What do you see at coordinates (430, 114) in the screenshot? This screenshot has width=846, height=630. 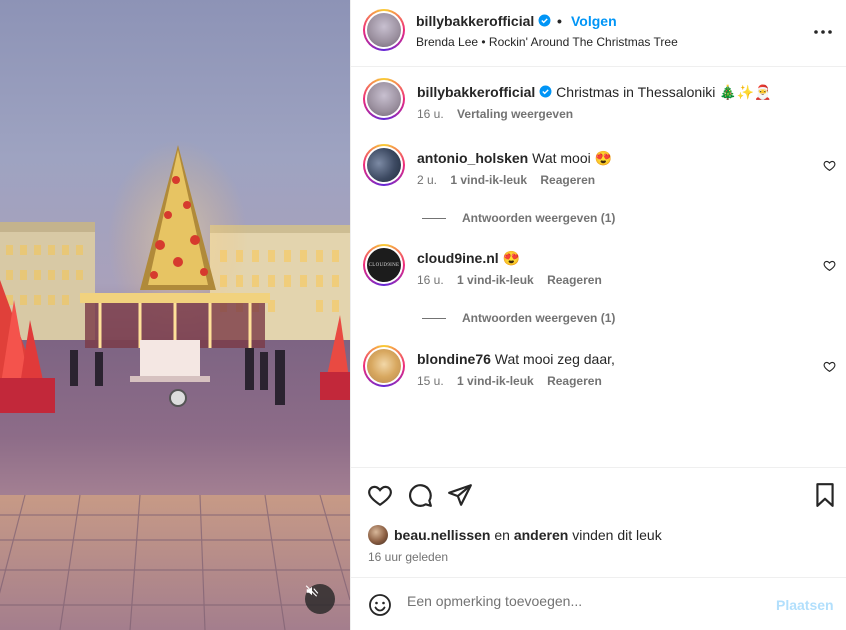 I see `caption-time: 16 u.` at bounding box center [430, 114].